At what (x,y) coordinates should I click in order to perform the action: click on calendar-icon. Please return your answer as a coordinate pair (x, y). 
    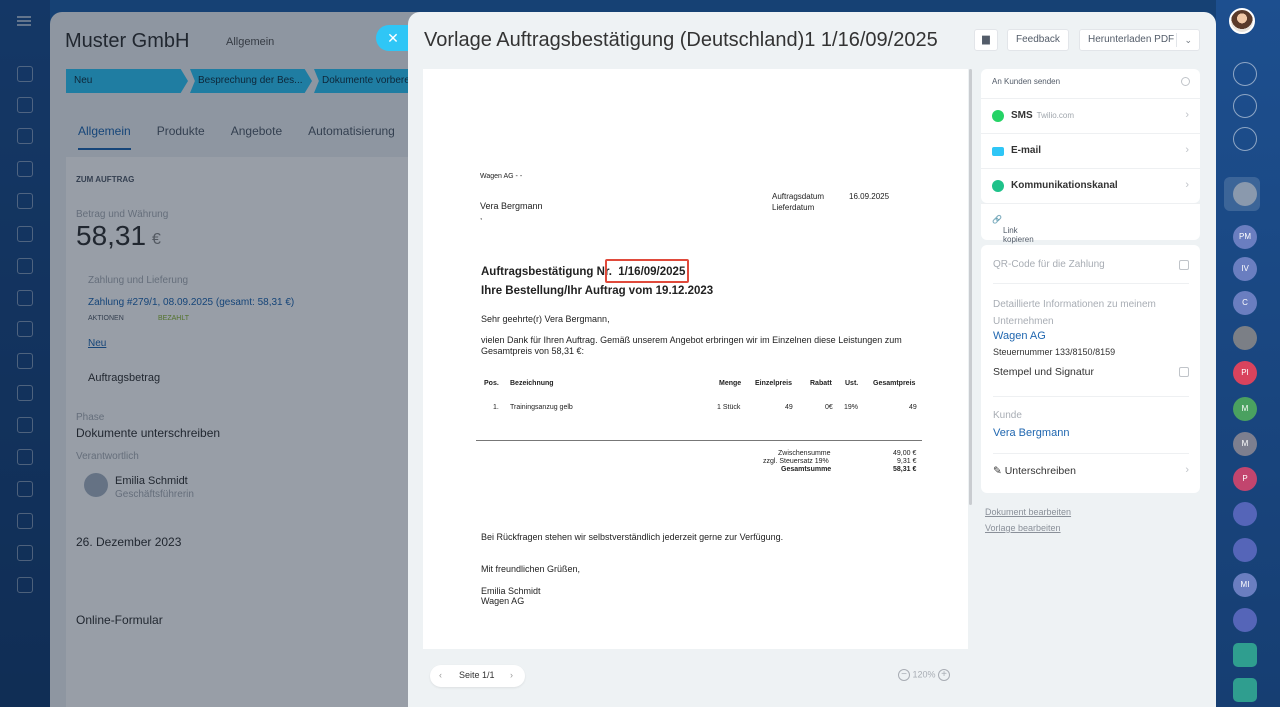
    Looking at the image, I should click on (25, 329).